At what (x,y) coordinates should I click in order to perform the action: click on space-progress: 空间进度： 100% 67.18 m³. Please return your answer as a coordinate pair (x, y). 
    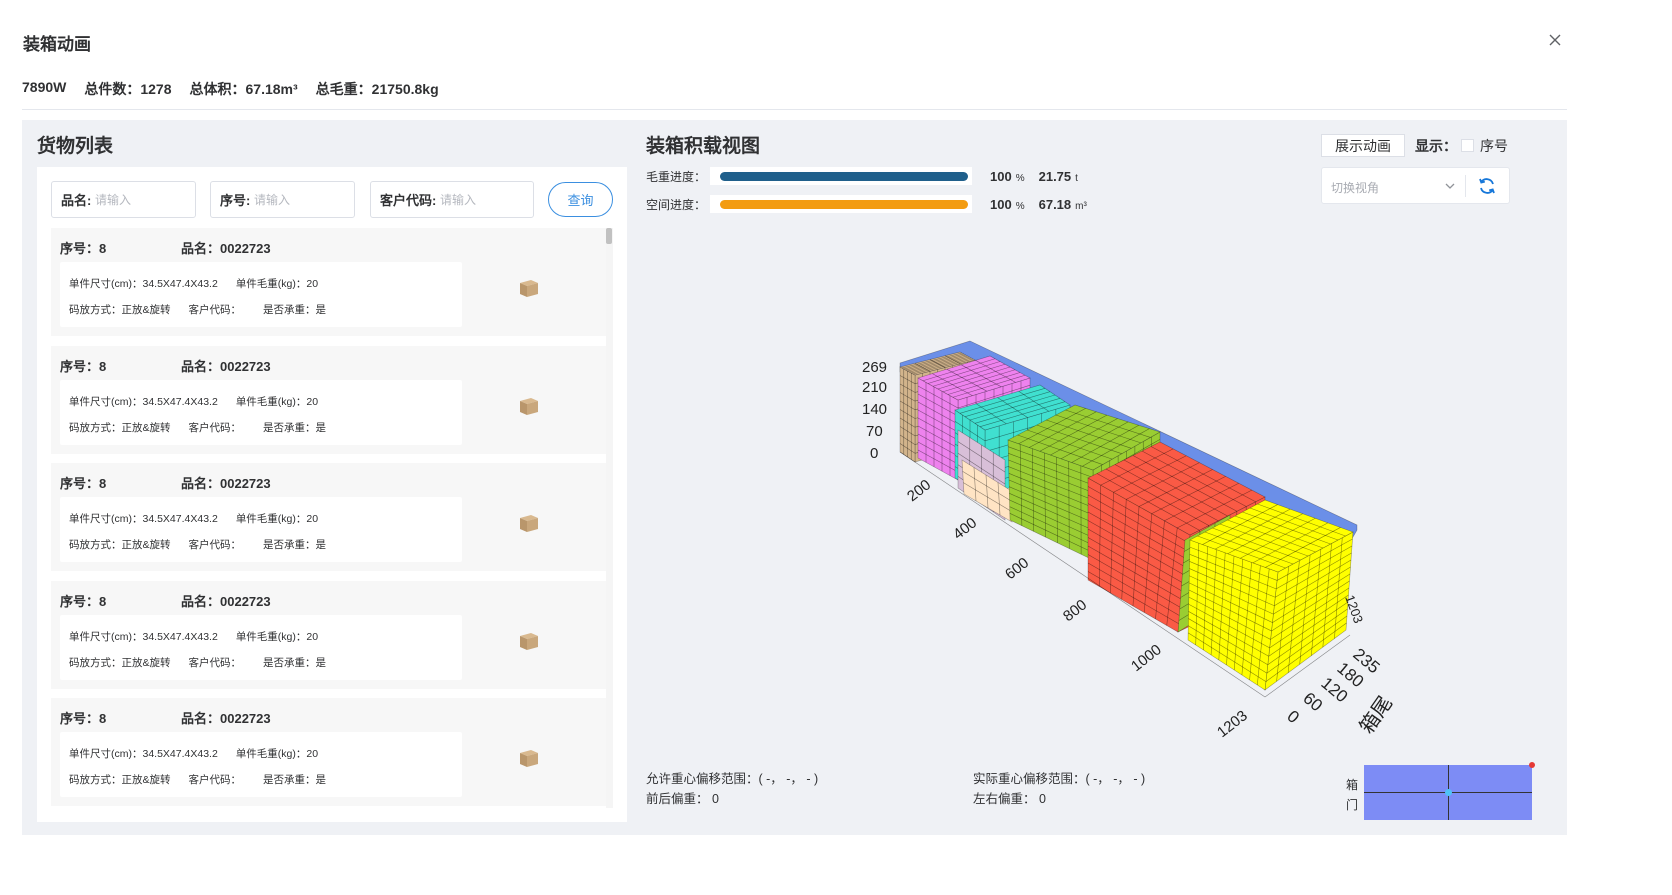
    Looking at the image, I should click on (866, 204).